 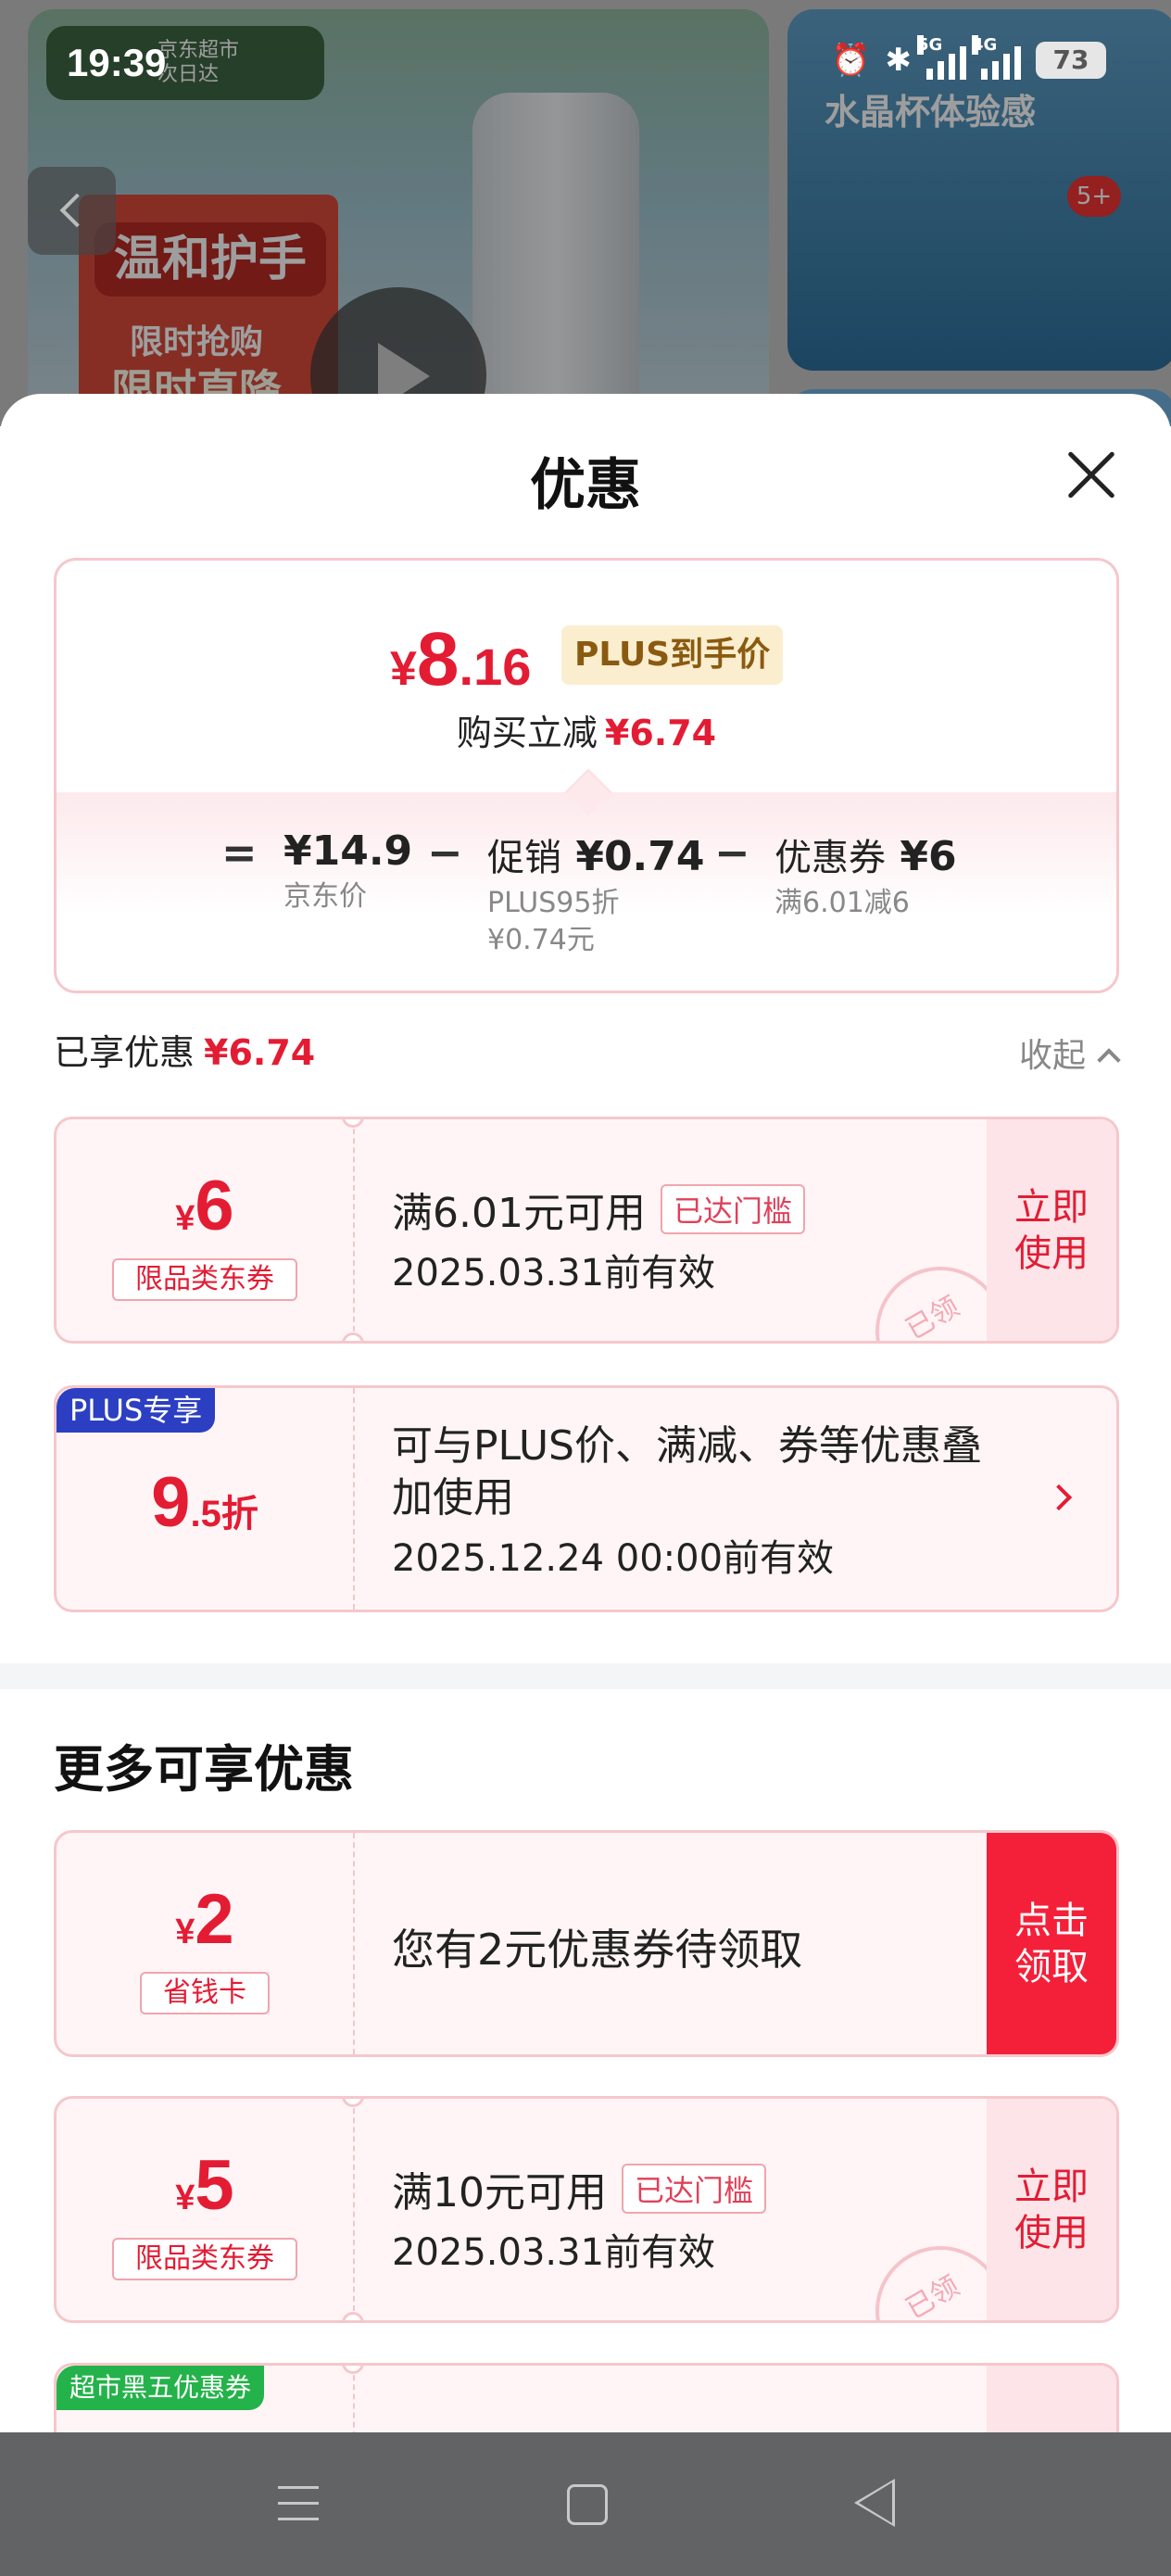 What do you see at coordinates (240, 852) in the screenshot?
I see `equals-sign: =` at bounding box center [240, 852].